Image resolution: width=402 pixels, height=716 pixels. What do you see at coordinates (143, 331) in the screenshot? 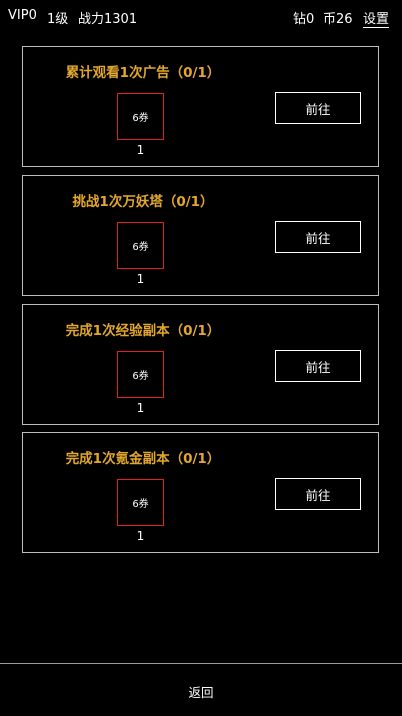
I see `task-title: 完成1次经验副本（0/1）` at bounding box center [143, 331].